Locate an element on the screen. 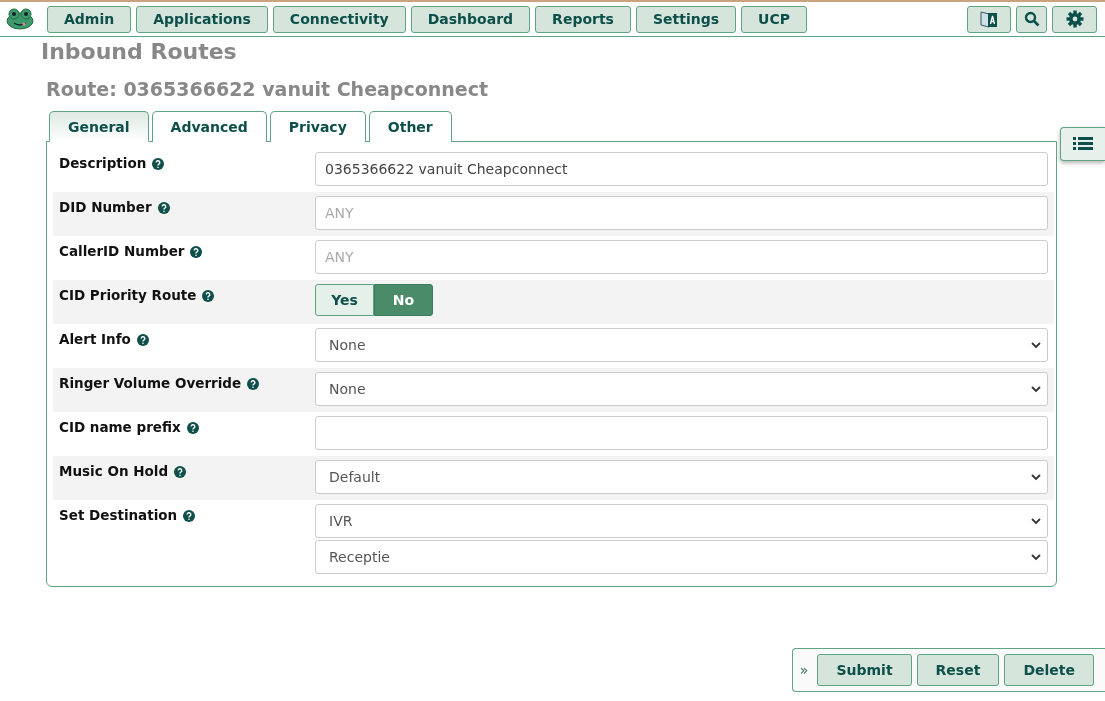 This screenshot has height=701, width=1105. select-field: IVR is located at coordinates (681, 521).